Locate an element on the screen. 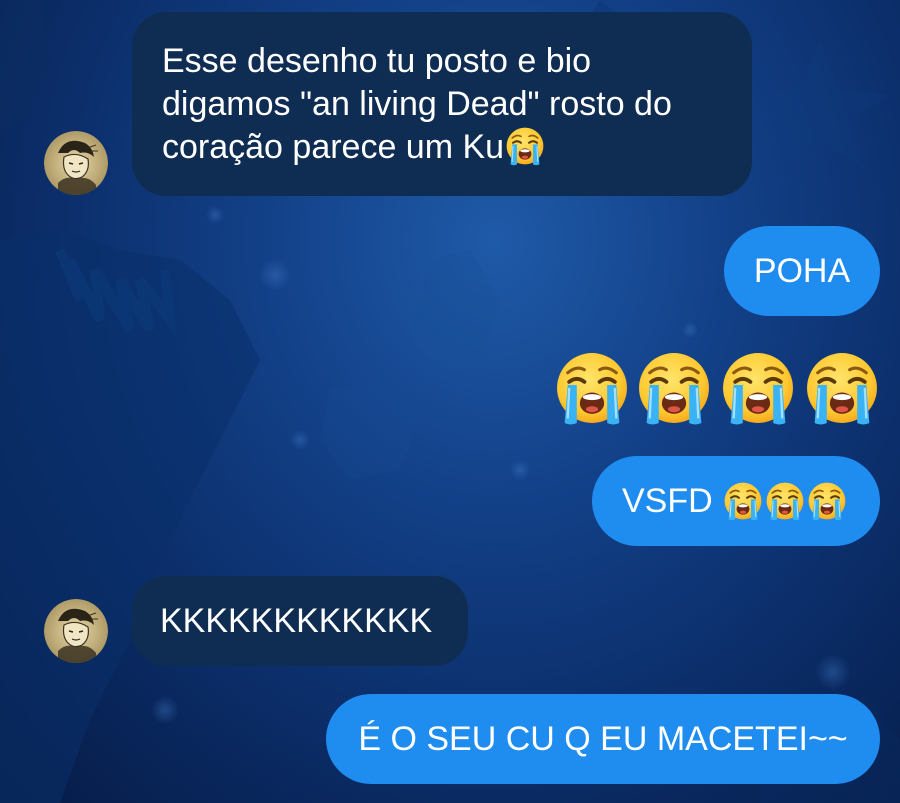 Image resolution: width=900 pixels, height=803 pixels. message-bubble-outgoing: É O SEU CU Q EU MACETEI~~ is located at coordinates (603, 739).